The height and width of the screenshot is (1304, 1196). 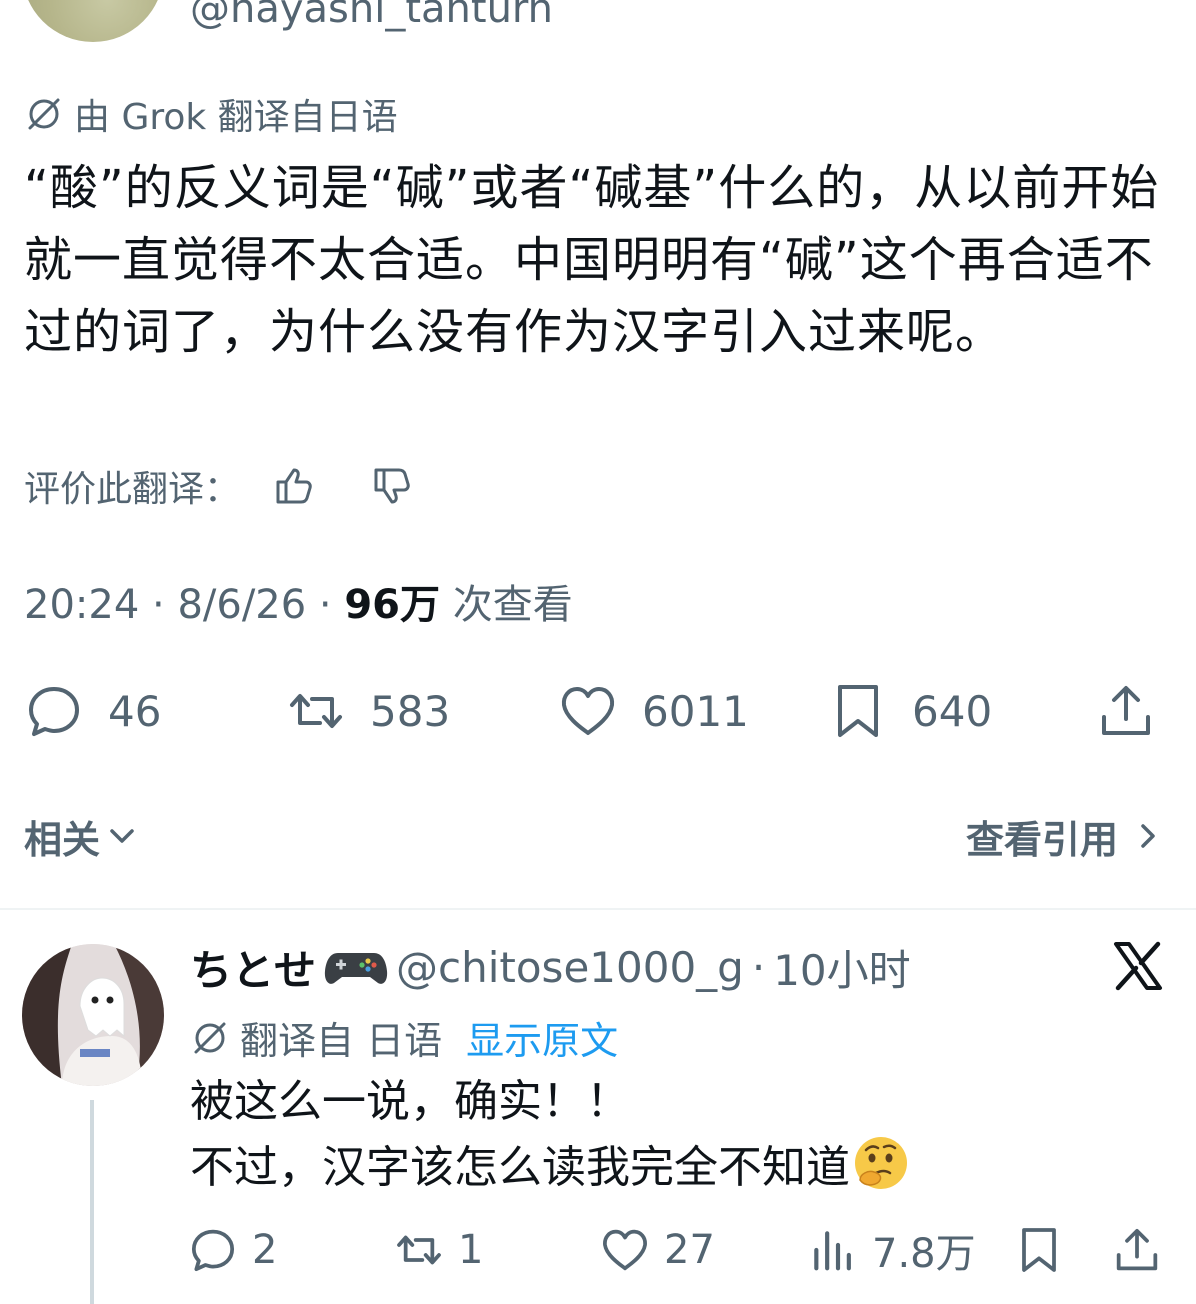 I want to click on reply-text-line-2-wrap: 不过，汉字该怎么读我完全不知道, so click(x=680, y=1167).